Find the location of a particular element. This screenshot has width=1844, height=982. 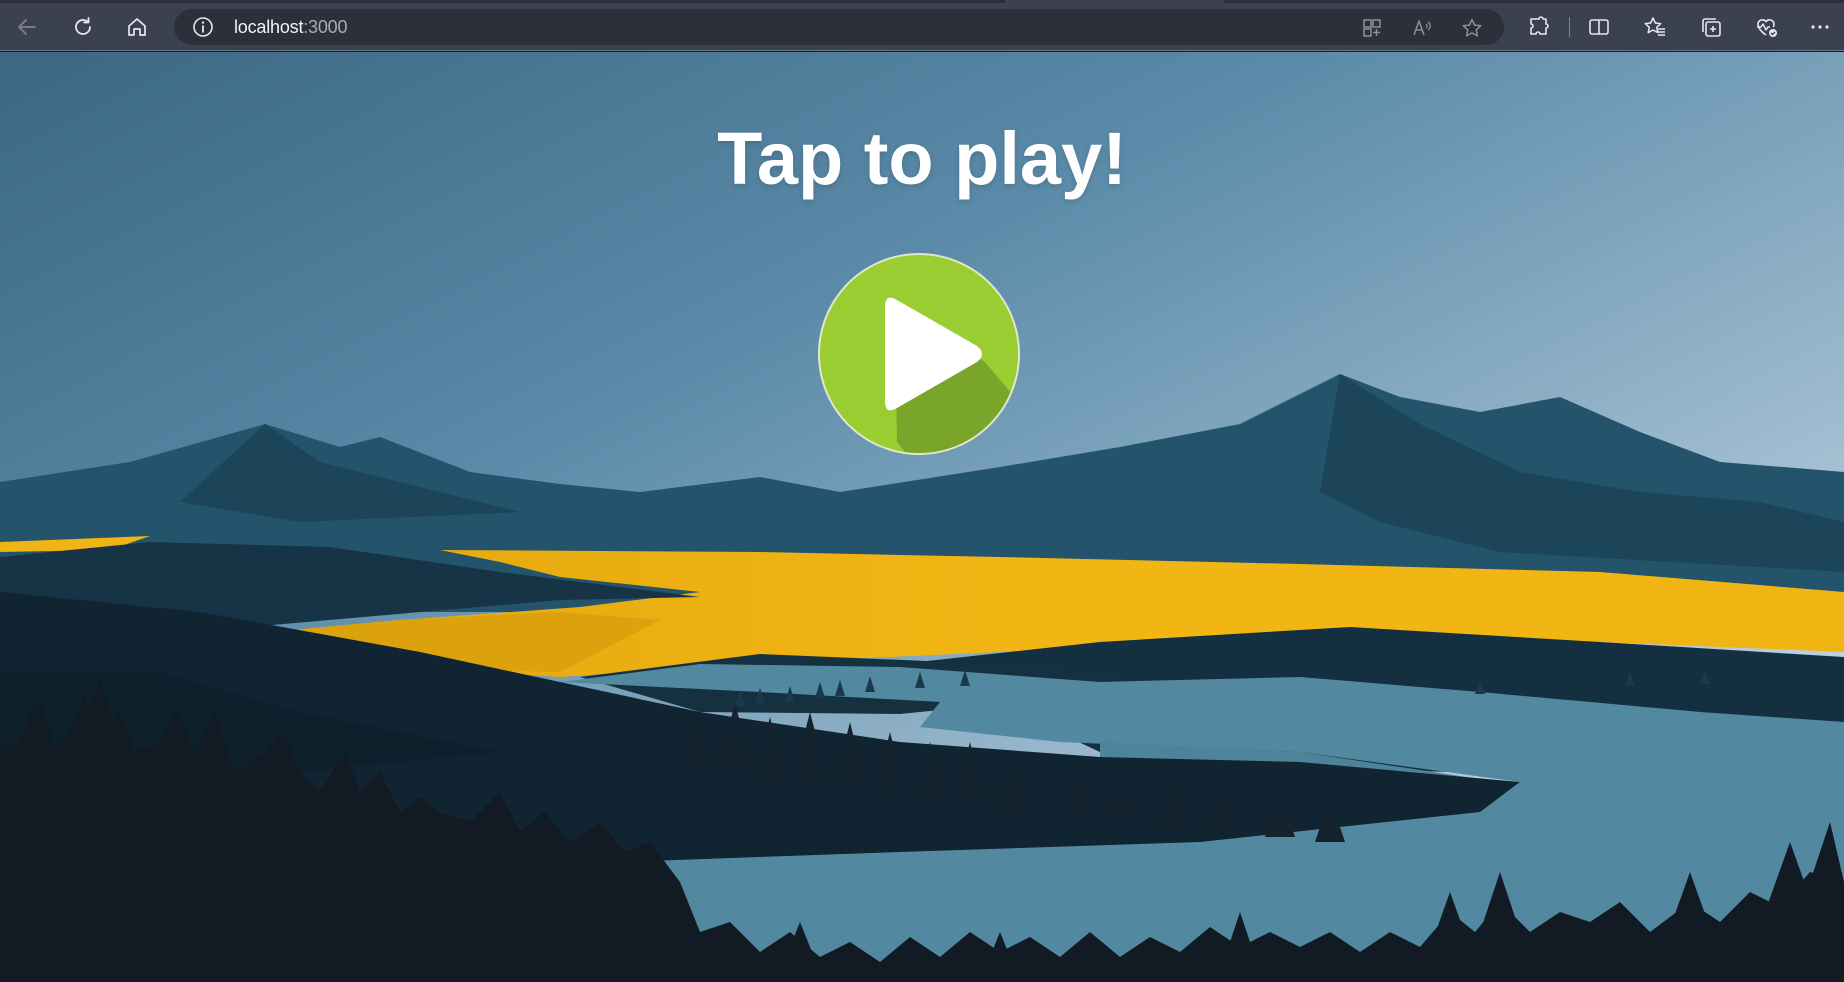

play-icon is located at coordinates (919, 354).